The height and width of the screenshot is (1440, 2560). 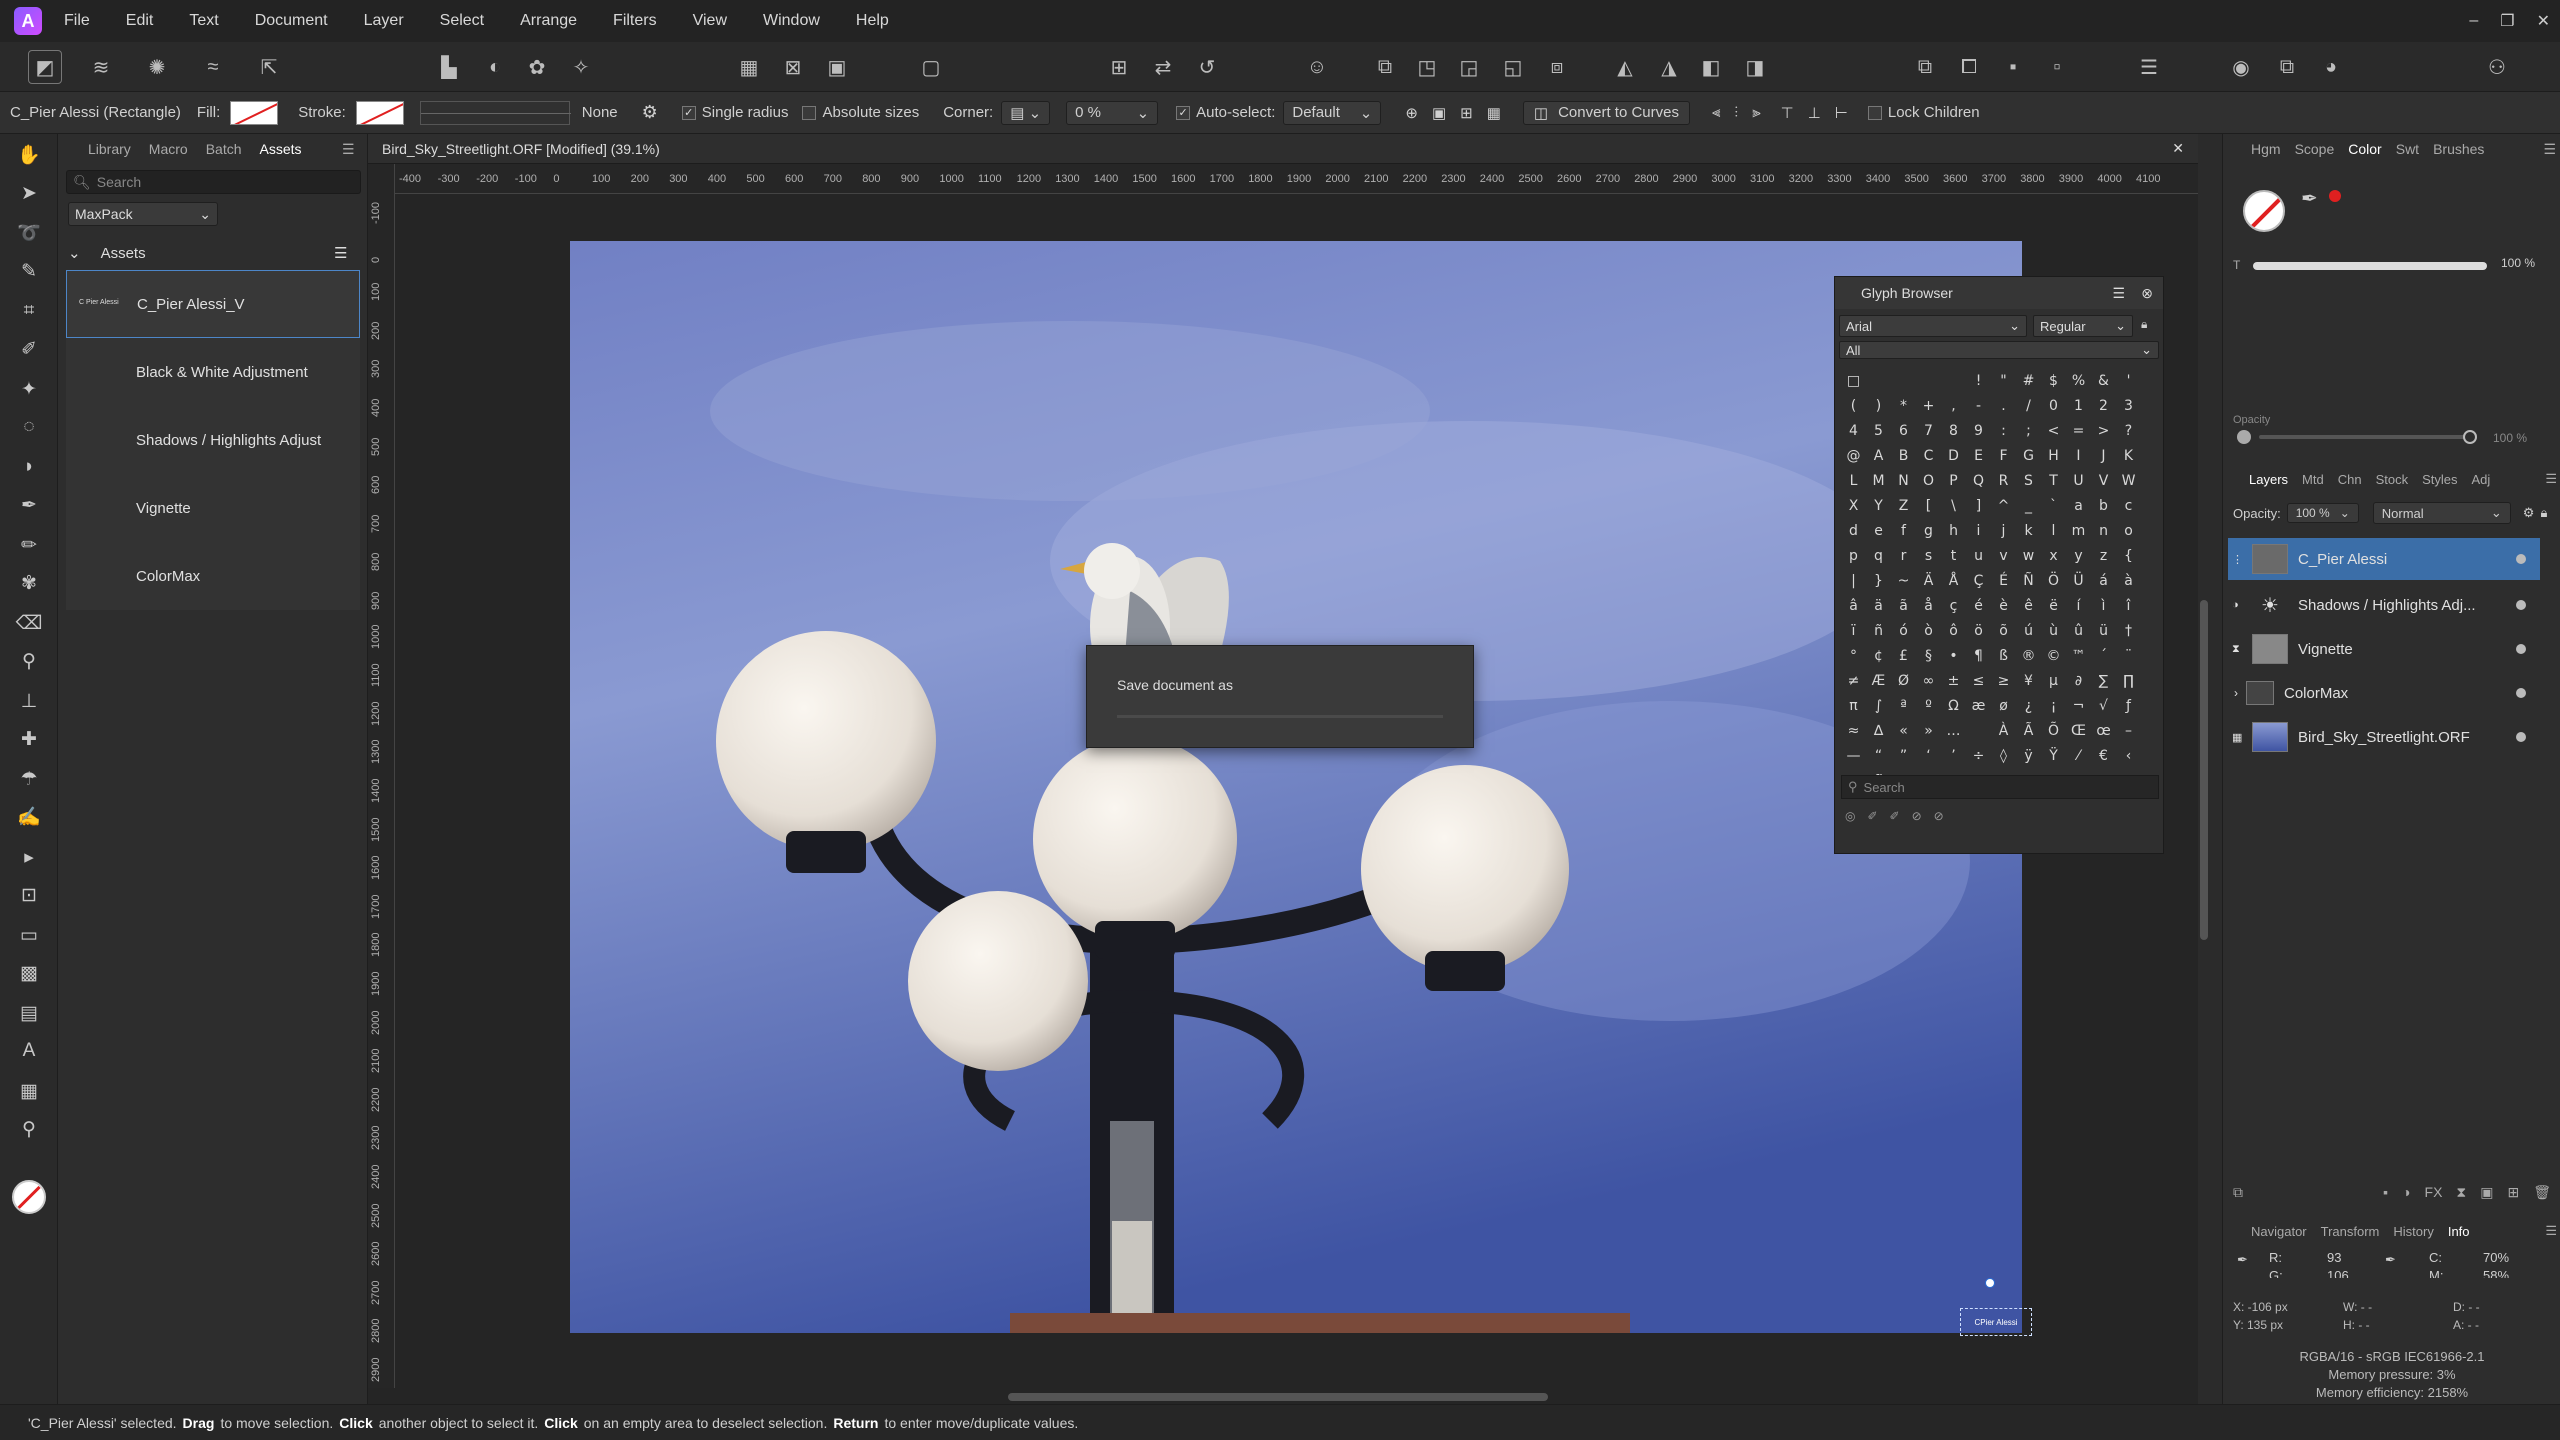 What do you see at coordinates (1996, 1322) in the screenshot?
I see `watermark-selection: CPier Alessi` at bounding box center [1996, 1322].